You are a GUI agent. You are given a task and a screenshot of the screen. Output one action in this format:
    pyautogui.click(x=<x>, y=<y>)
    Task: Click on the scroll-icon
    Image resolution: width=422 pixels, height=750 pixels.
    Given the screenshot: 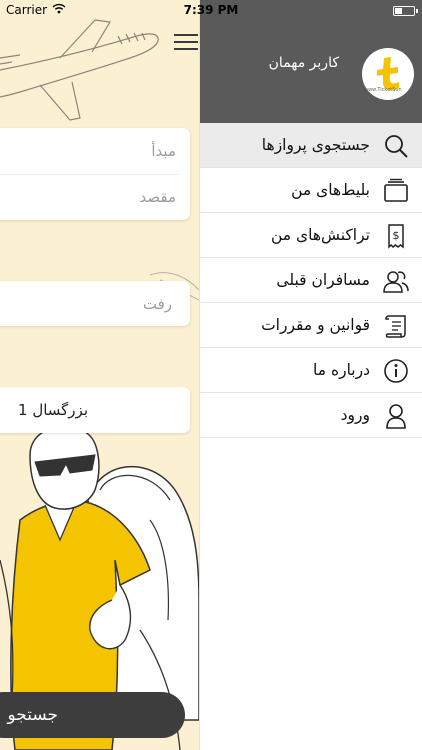 What is the action you would take?
    pyautogui.click(x=395, y=326)
    